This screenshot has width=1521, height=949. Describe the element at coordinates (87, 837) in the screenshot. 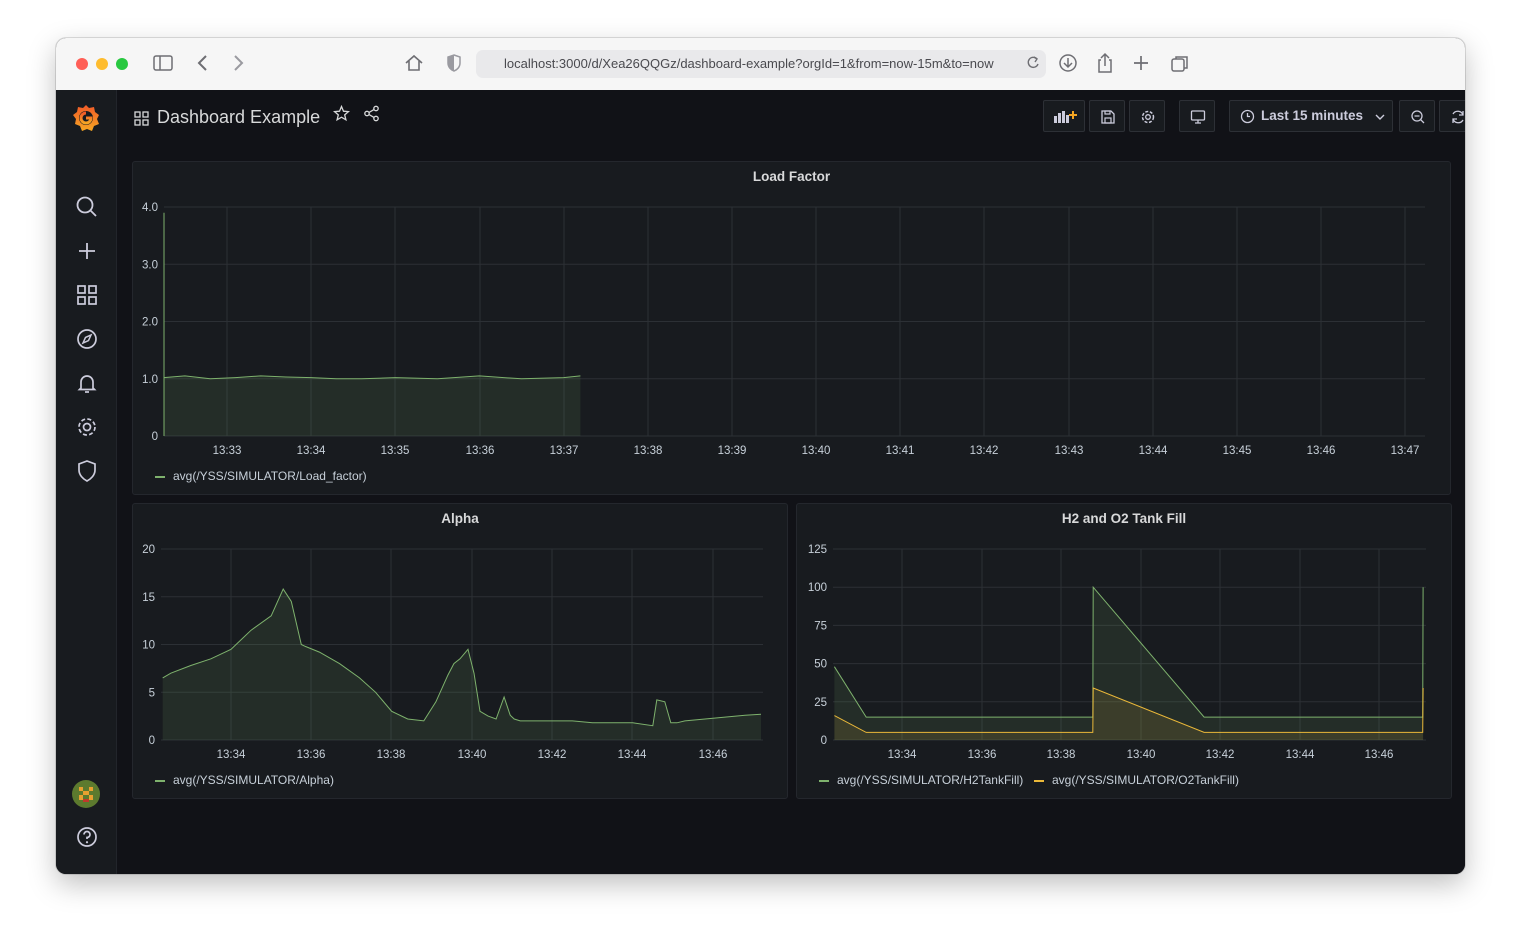

I see `help-icon` at that location.